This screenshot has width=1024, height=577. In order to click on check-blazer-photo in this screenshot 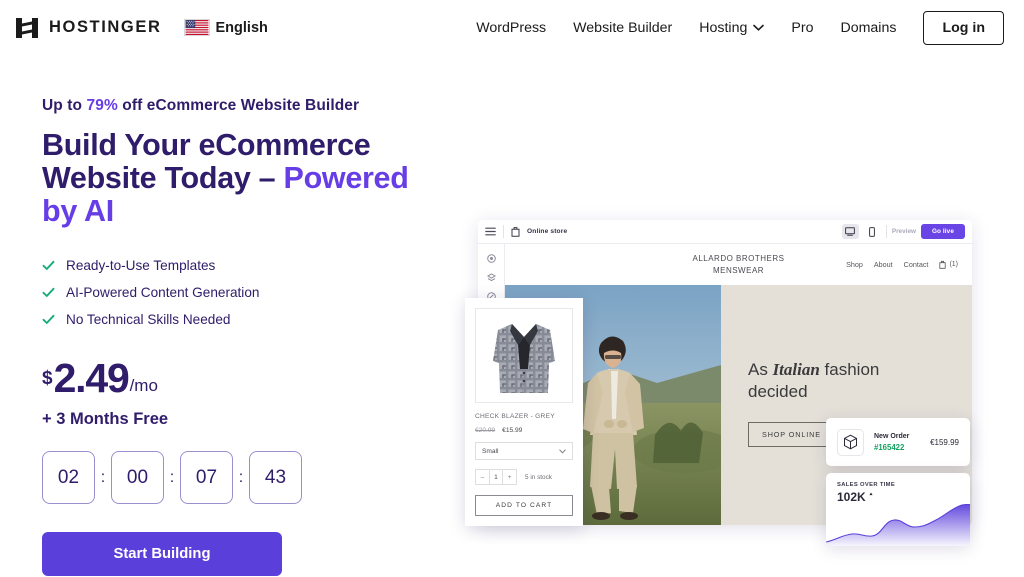, I will do `click(524, 358)`.